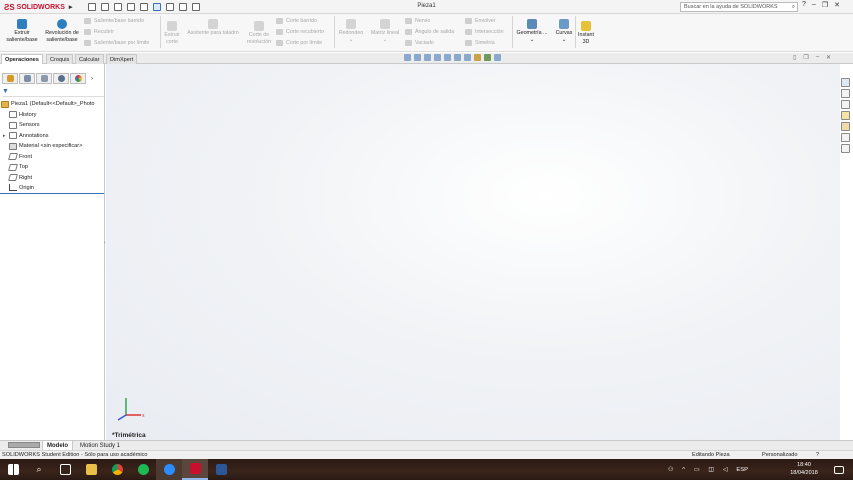  What do you see at coordinates (39, 469) in the screenshot?
I see `search-button: ⌕` at bounding box center [39, 469].